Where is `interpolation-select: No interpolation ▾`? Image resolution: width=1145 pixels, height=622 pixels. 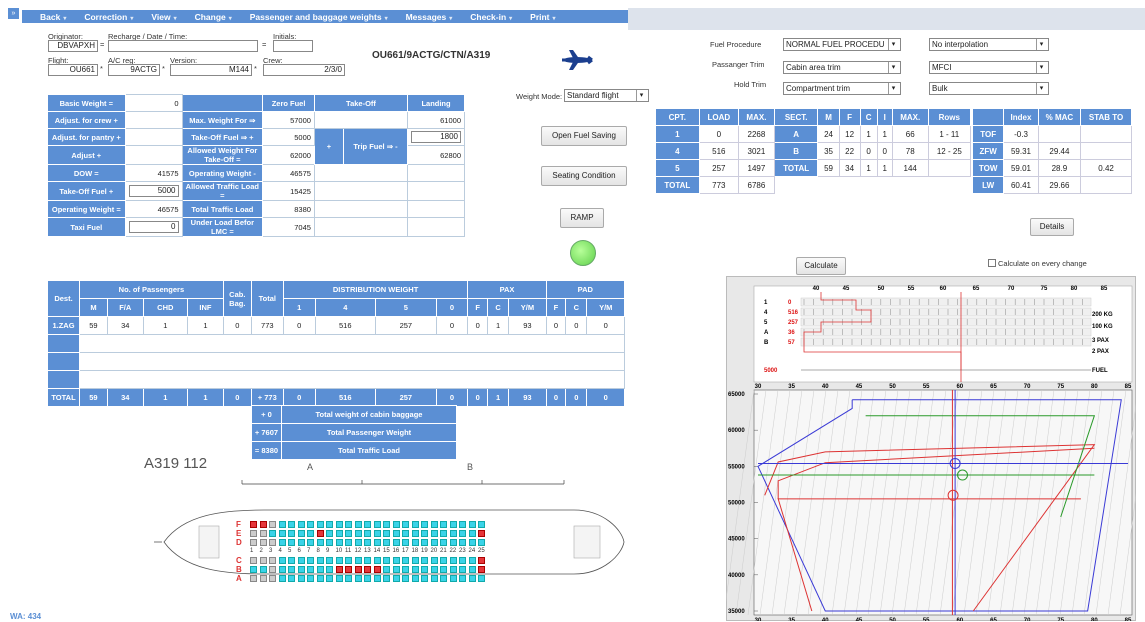
interpolation-select: No interpolation ▾ is located at coordinates (989, 44).